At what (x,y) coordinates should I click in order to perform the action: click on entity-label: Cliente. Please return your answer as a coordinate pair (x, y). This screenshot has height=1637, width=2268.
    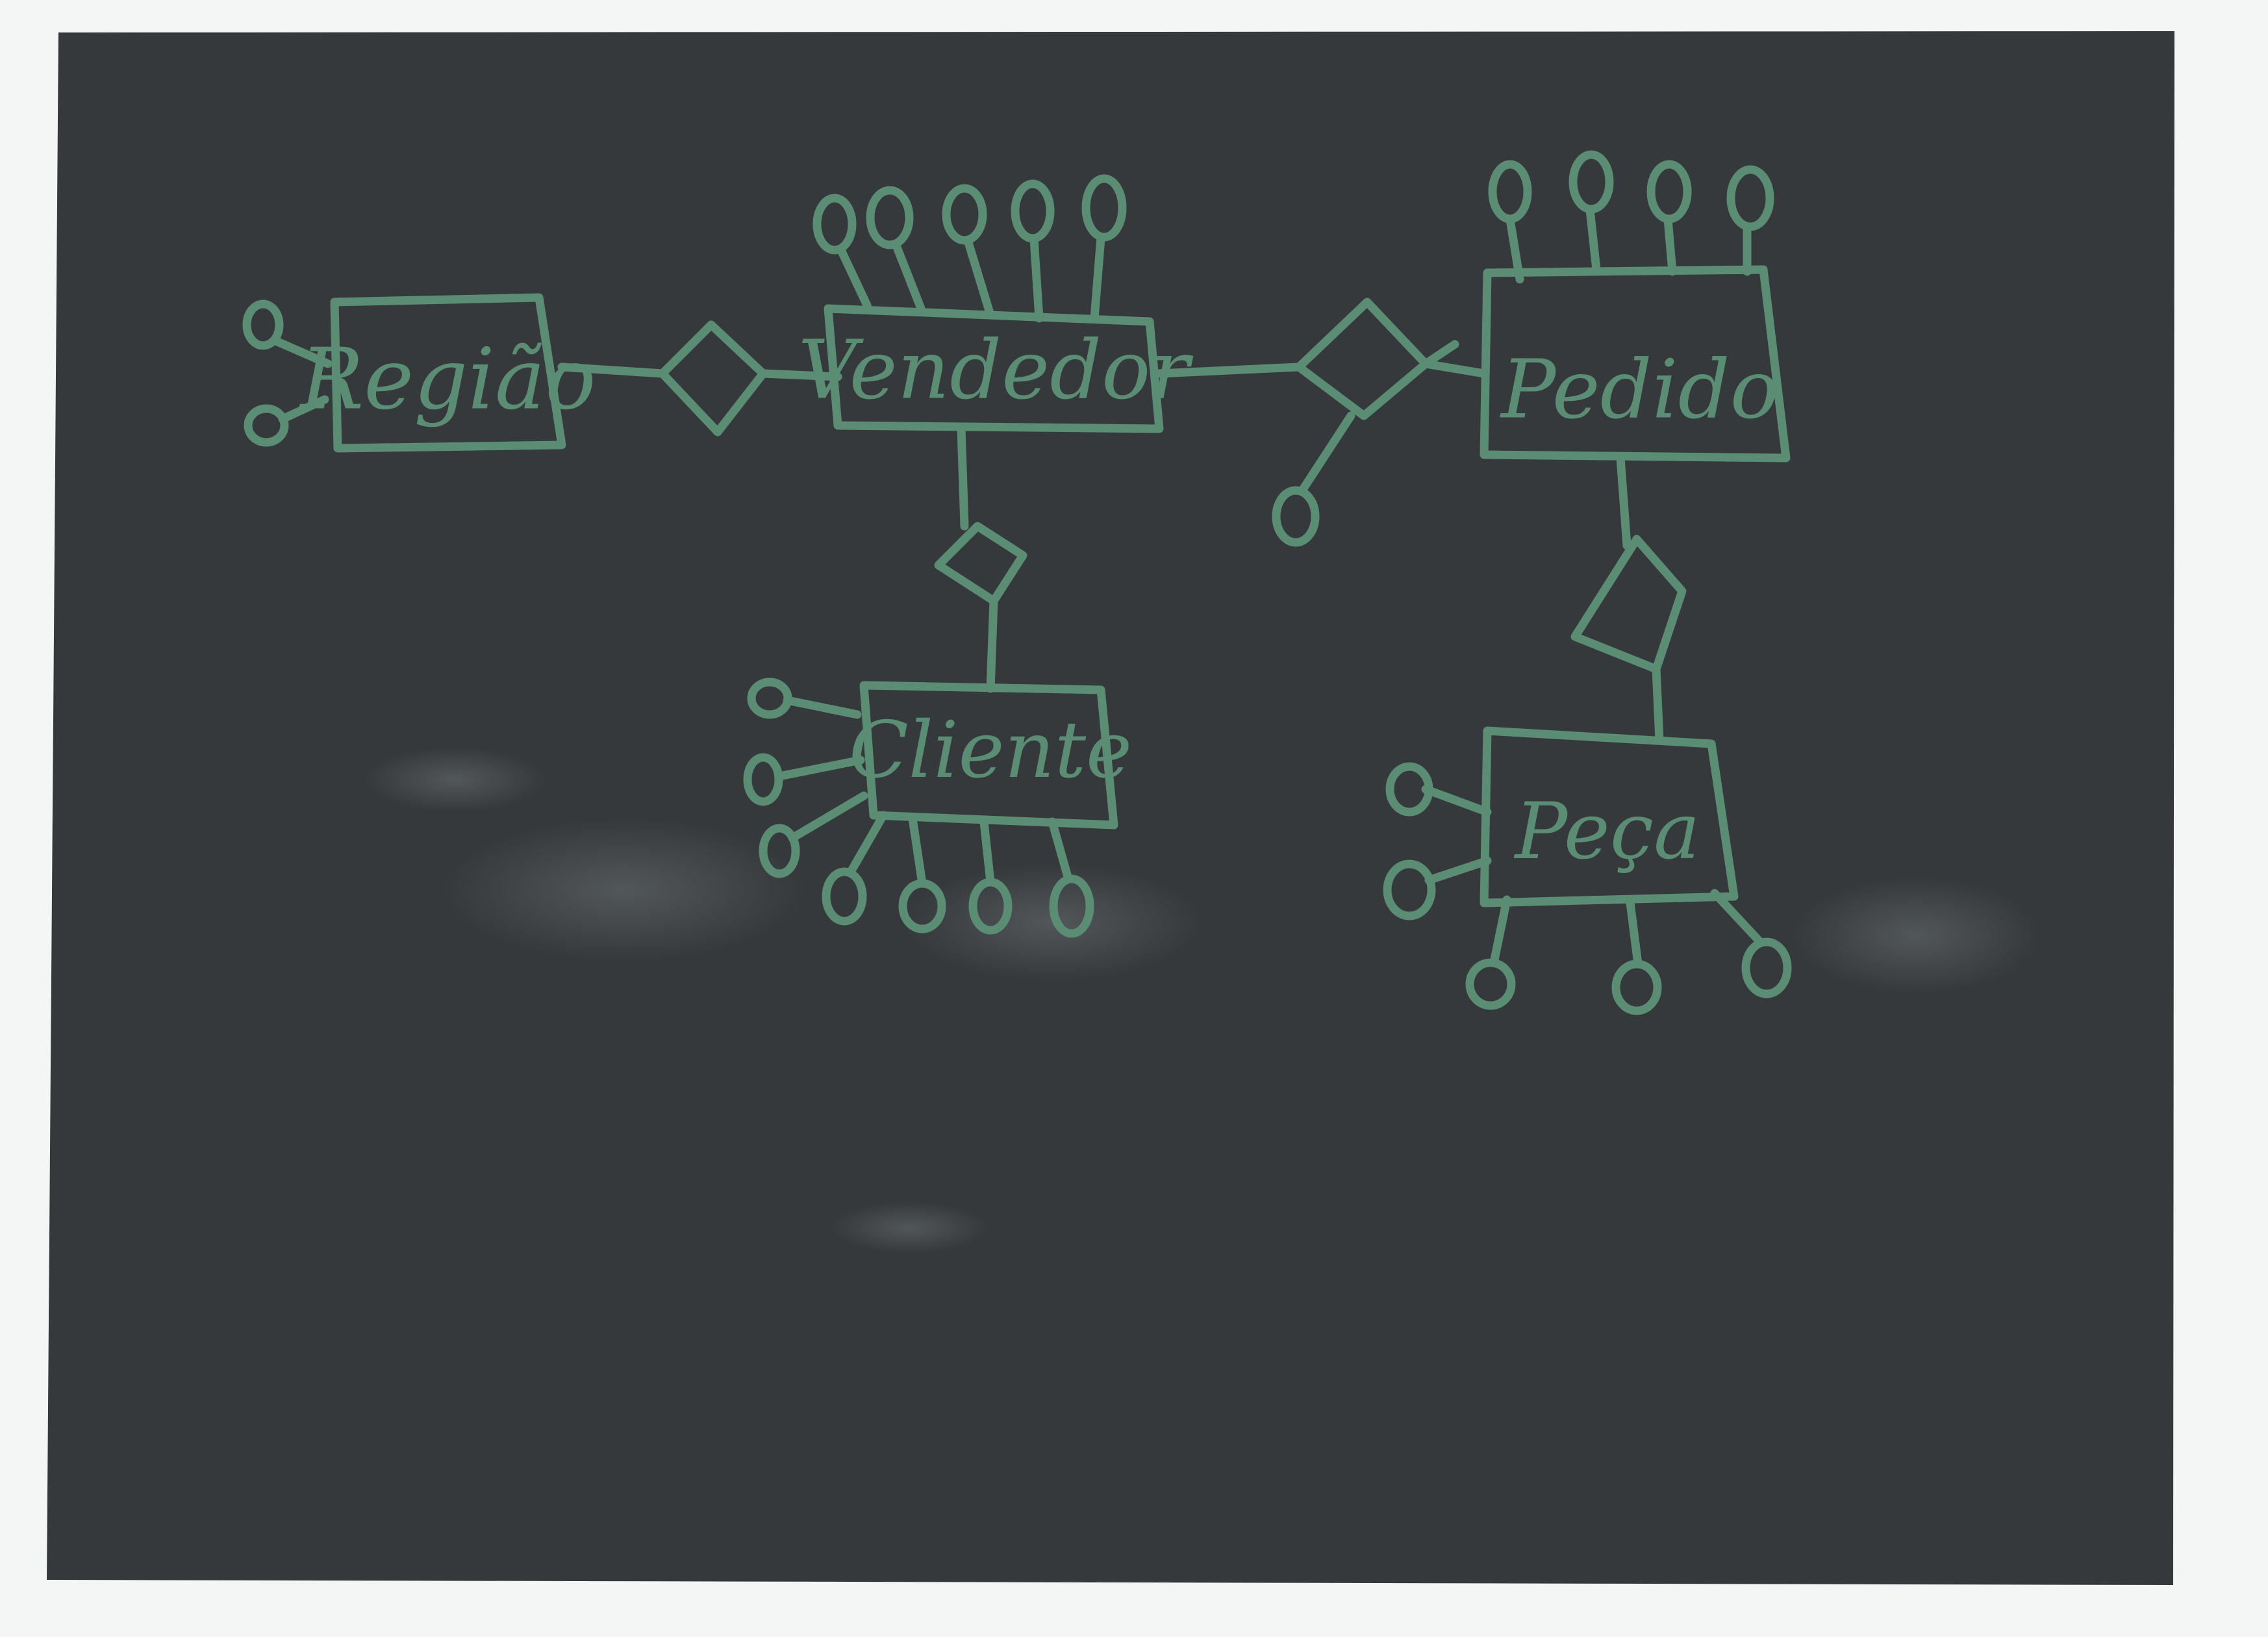
    Looking at the image, I should click on (991, 750).